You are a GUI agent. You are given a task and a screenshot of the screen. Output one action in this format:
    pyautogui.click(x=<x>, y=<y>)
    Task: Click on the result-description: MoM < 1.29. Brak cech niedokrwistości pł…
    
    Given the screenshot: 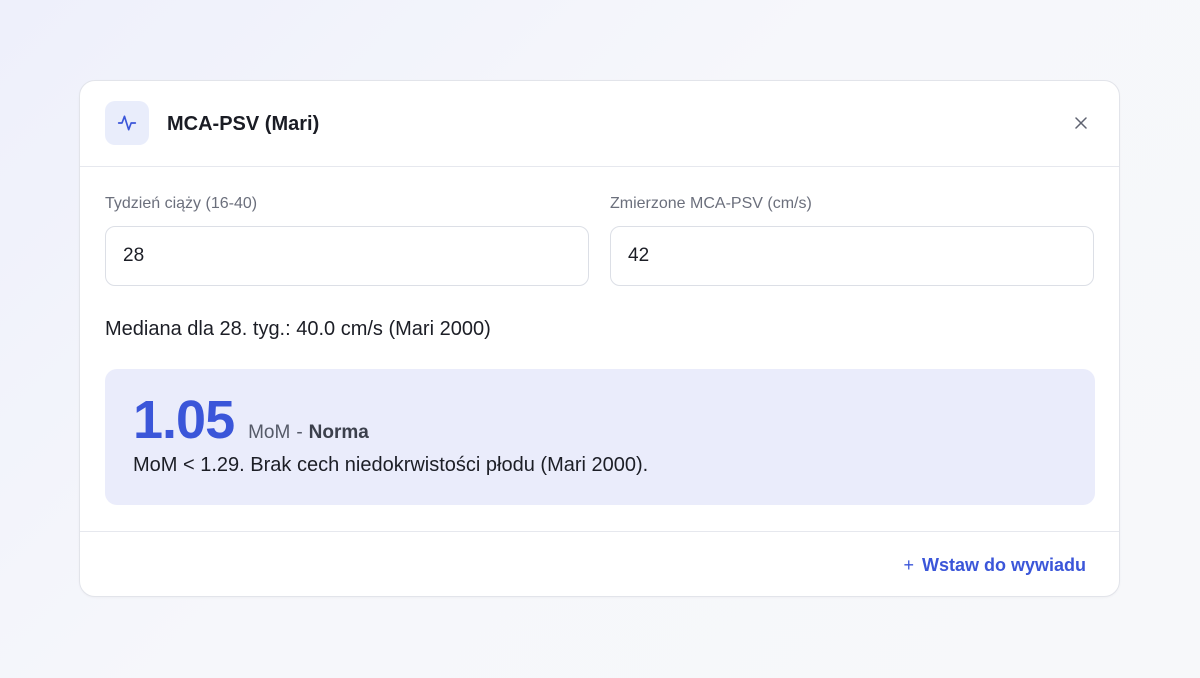 What is the action you would take?
    pyautogui.click(x=391, y=465)
    